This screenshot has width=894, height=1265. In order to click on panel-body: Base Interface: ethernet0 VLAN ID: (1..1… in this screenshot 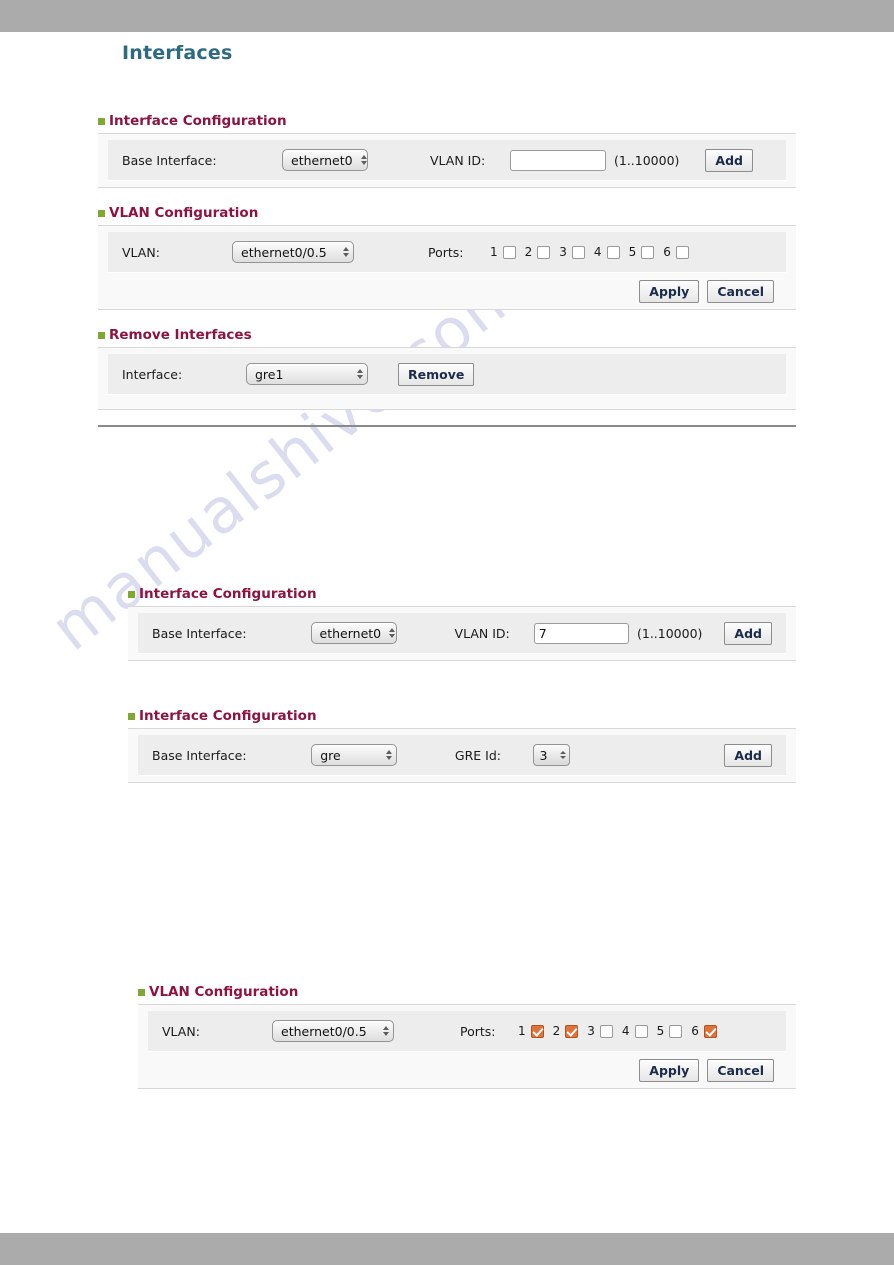, I will do `click(447, 160)`.